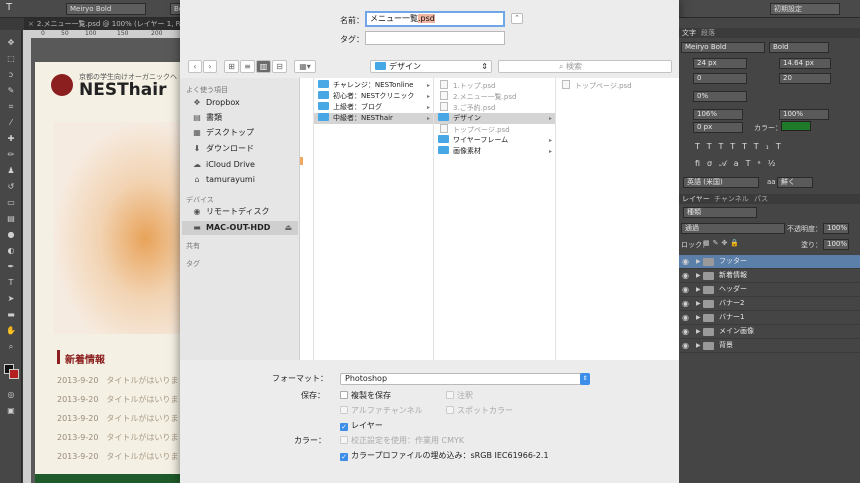 The image size is (860, 483). I want to click on layer-row: ◉ ▶ フッター, so click(769, 262).